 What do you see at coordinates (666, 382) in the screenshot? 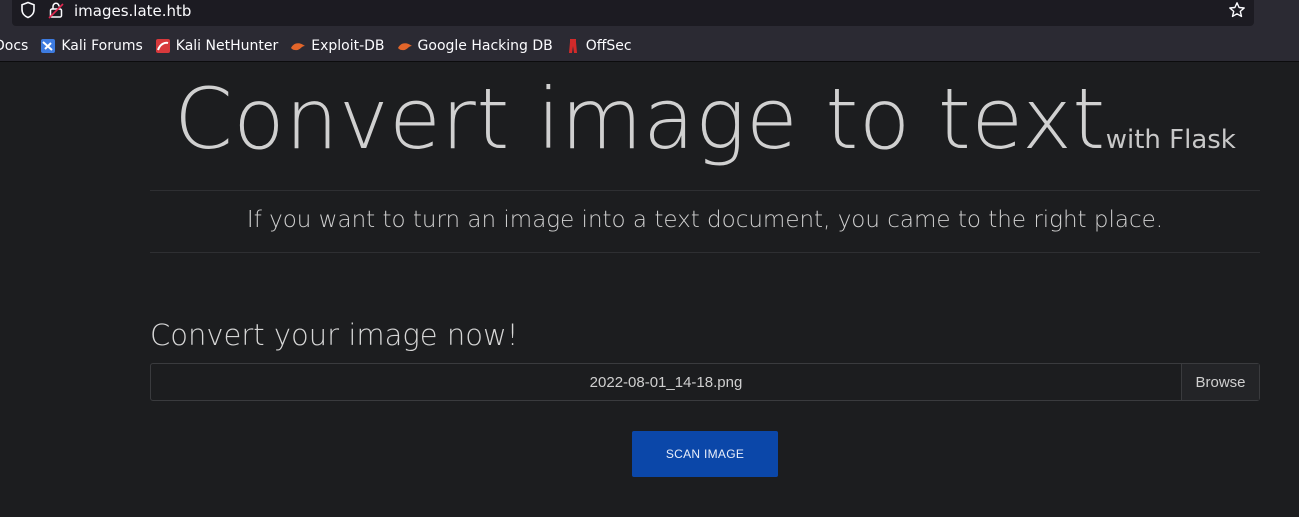
I see `file-name: 2022-08-01_14-18.png` at bounding box center [666, 382].